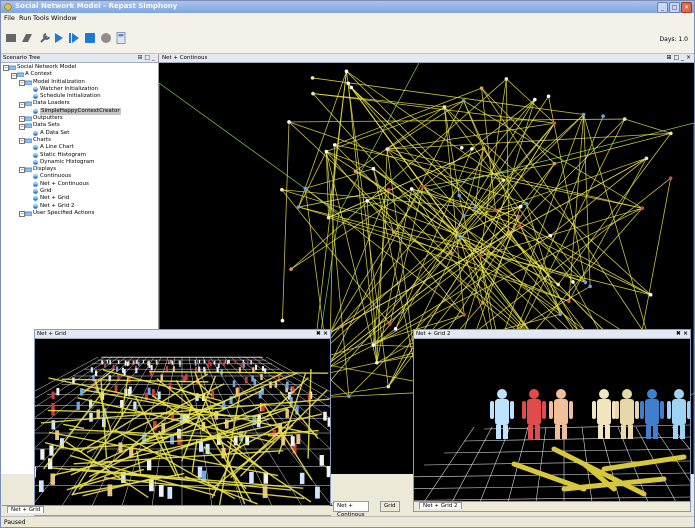 This screenshot has height=528, width=695. Describe the element at coordinates (106, 38) in the screenshot. I see `record-icon` at that location.